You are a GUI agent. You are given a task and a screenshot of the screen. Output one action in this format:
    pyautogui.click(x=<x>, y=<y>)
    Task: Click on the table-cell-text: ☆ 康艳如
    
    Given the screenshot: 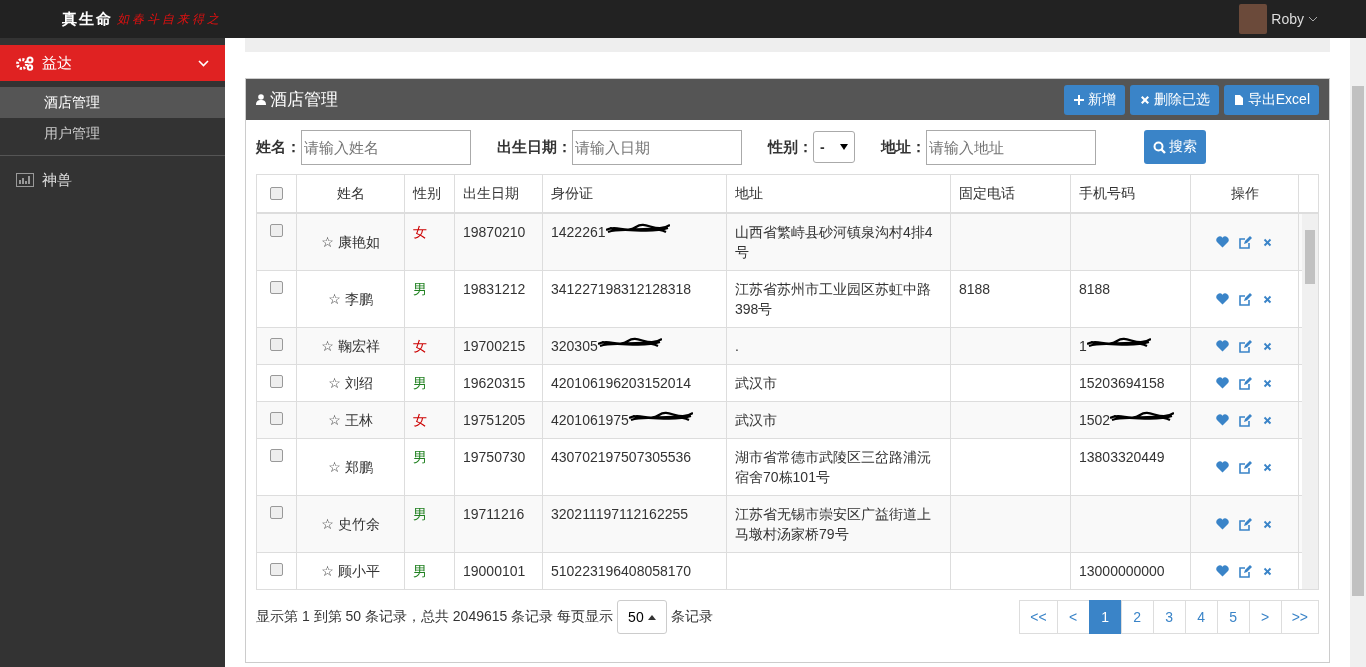 What is the action you would take?
    pyautogui.click(x=350, y=242)
    